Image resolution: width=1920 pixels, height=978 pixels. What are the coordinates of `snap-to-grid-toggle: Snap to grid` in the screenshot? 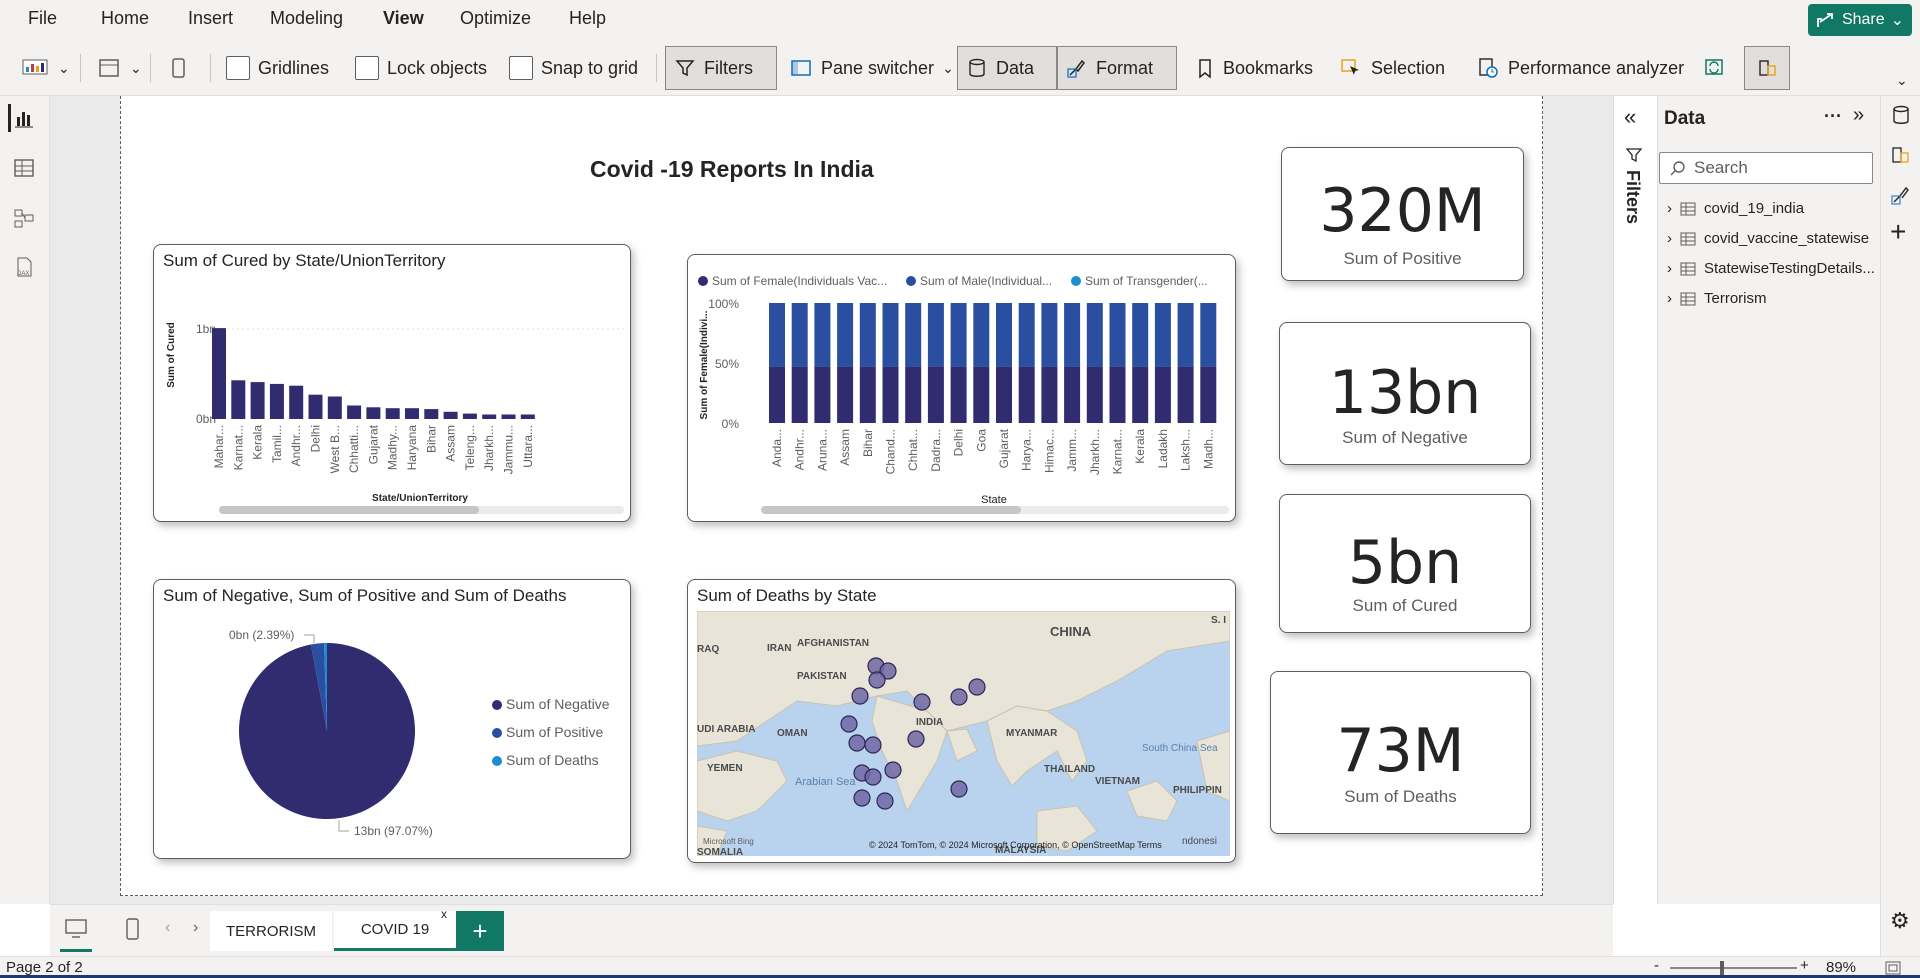 It's located at (573, 68).